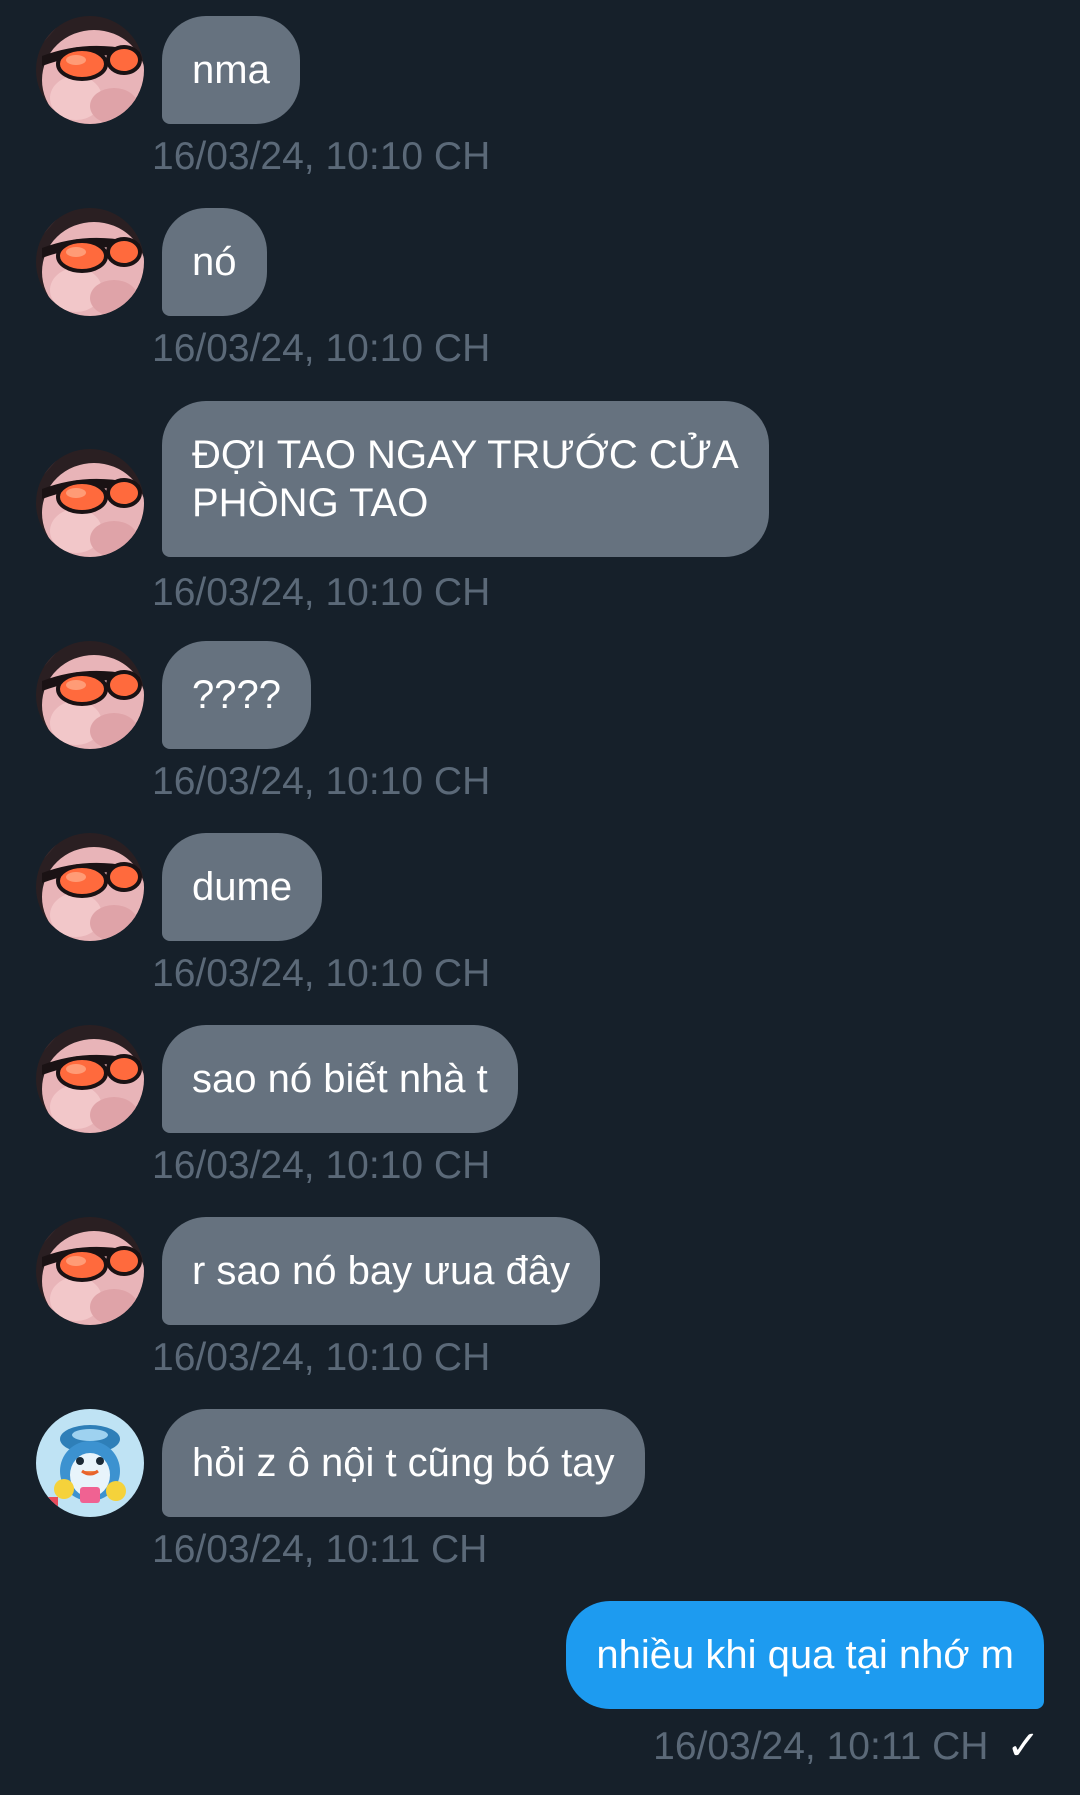 The image size is (1080, 1795). What do you see at coordinates (821, 1746) in the screenshot?
I see `outgoing-time-text: 16/03/24, 10:11 CH` at bounding box center [821, 1746].